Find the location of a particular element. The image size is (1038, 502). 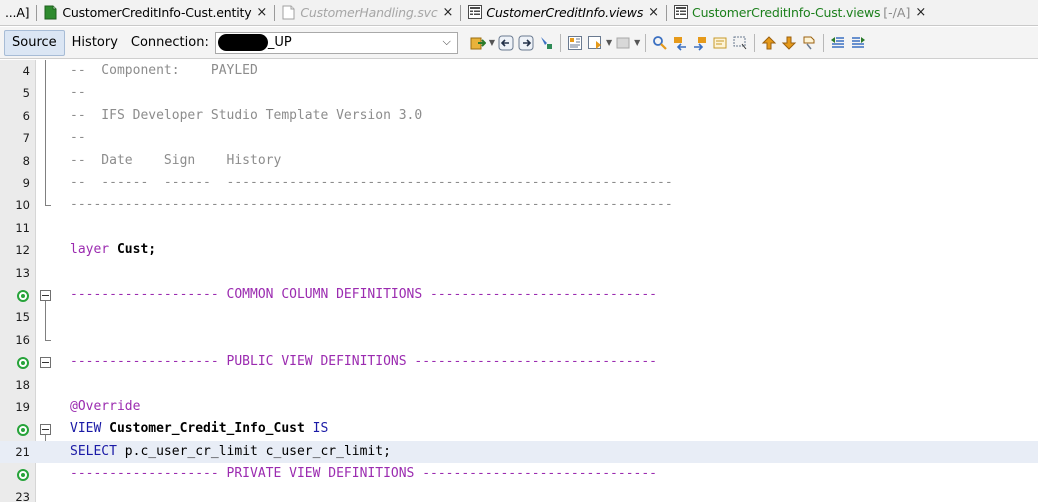

line-number: 15 is located at coordinates (22, 317).